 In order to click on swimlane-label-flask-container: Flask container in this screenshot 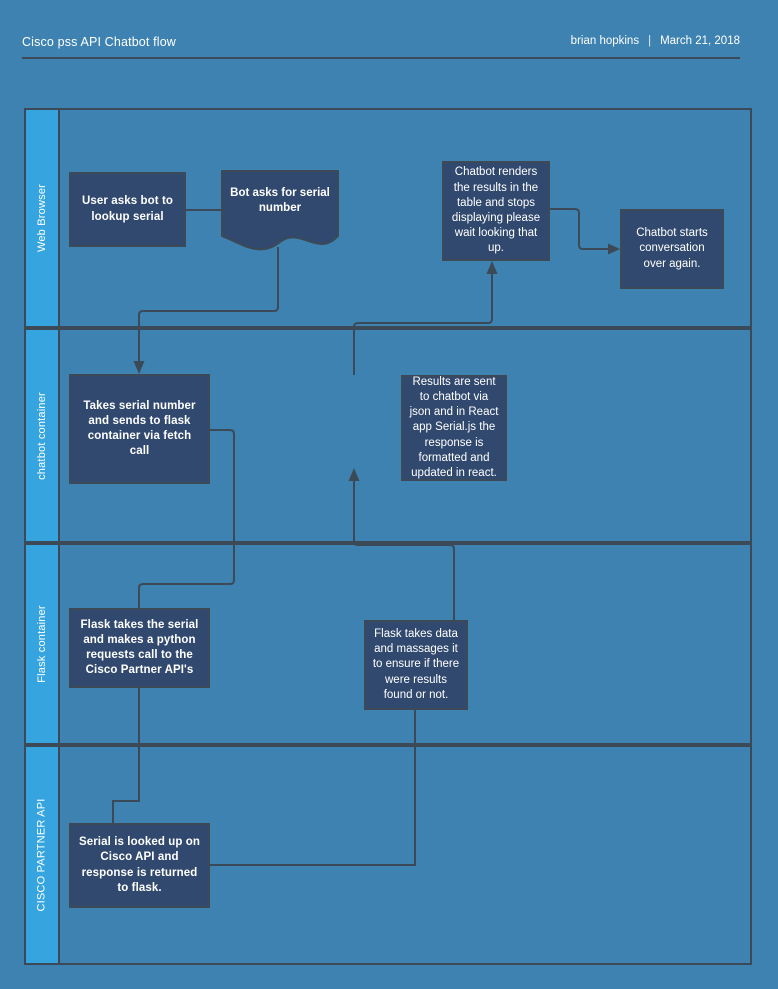, I will do `click(42, 644)`.